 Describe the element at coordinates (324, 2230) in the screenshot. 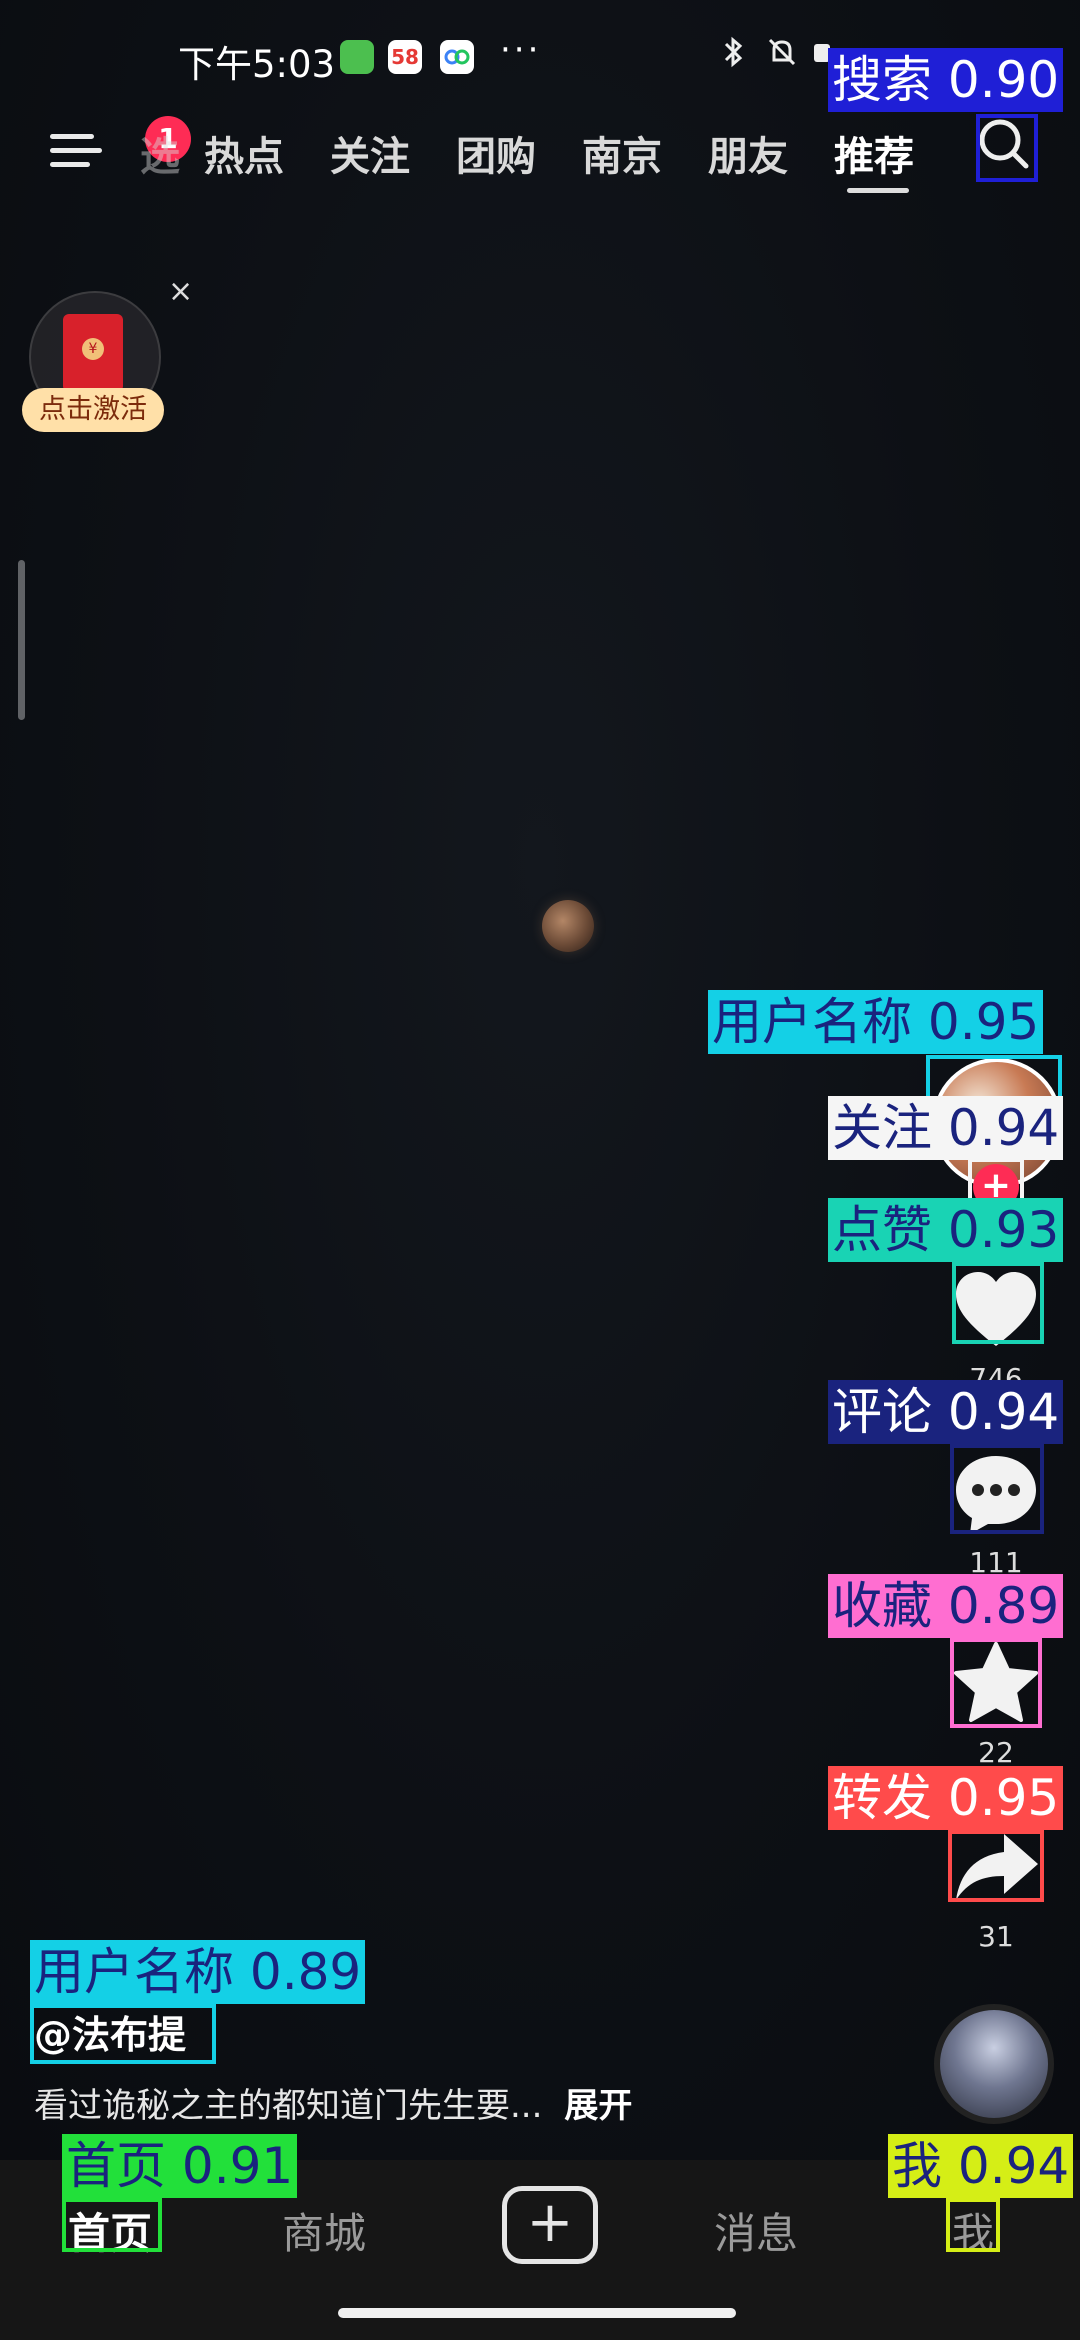

I see `tab-mall: 商城` at that location.